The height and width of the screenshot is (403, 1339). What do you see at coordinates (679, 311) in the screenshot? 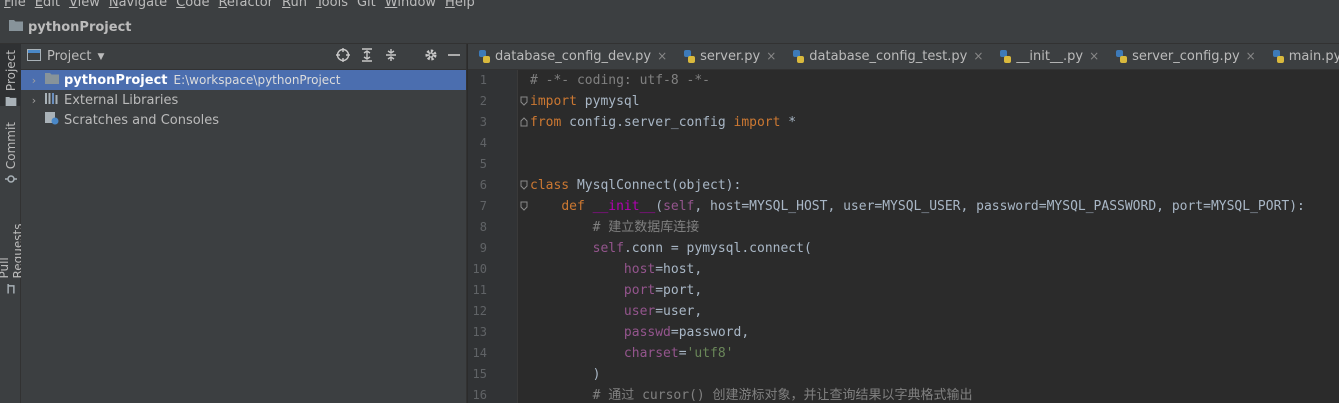
I see `code-text: =user,` at bounding box center [679, 311].